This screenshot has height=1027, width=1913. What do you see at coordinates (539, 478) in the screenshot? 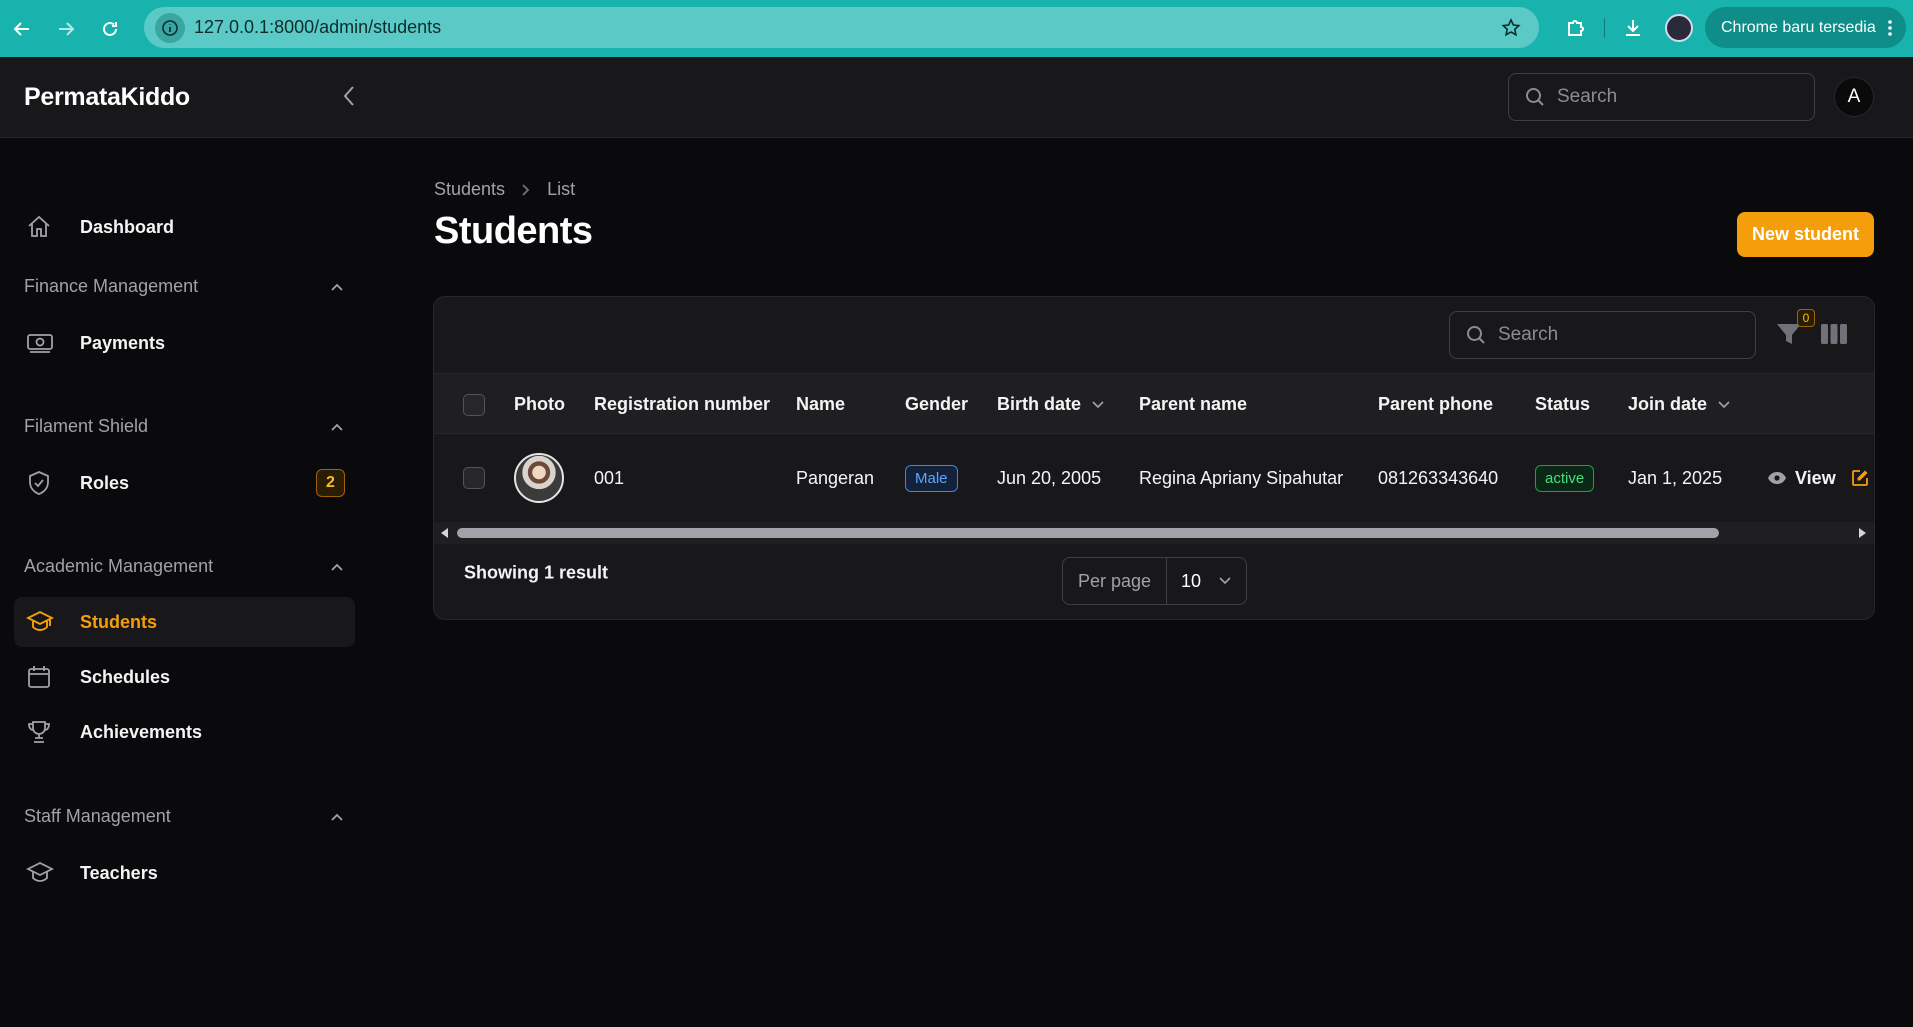
I see `student-photo` at bounding box center [539, 478].